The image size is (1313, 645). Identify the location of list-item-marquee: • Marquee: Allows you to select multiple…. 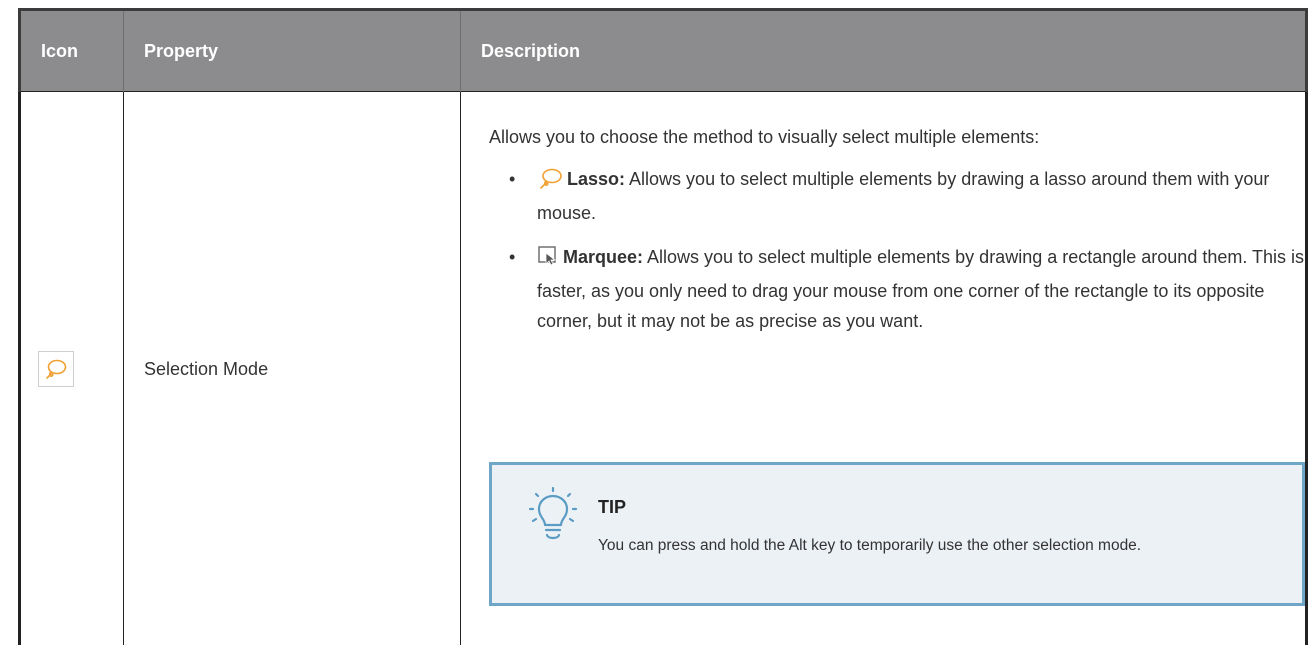
(899, 289).